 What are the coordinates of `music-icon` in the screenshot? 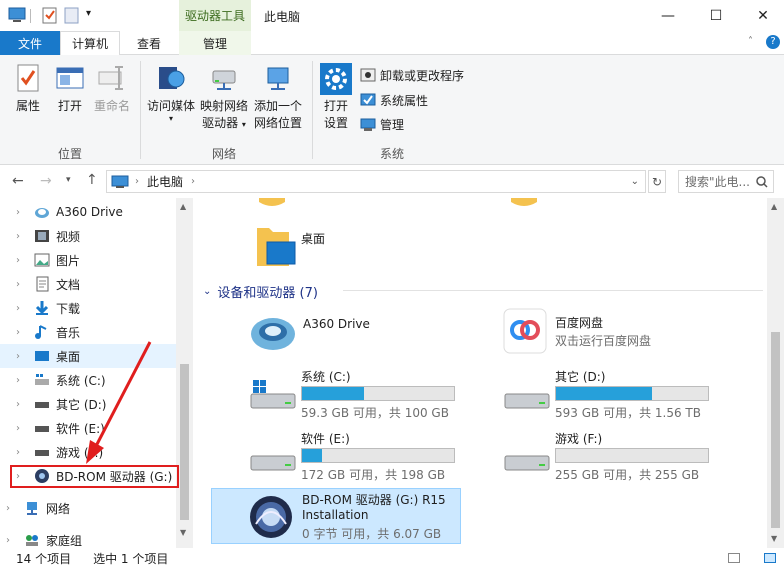 It's located at (41, 332).